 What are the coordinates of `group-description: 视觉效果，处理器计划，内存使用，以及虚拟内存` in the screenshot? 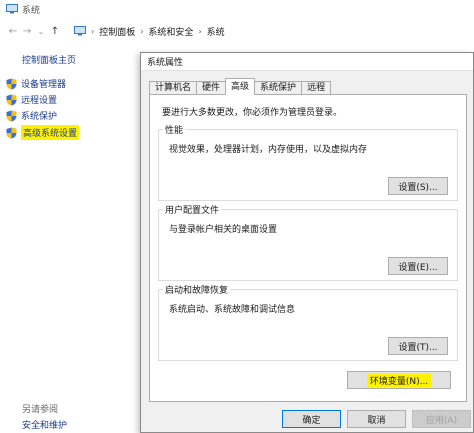 It's located at (268, 150).